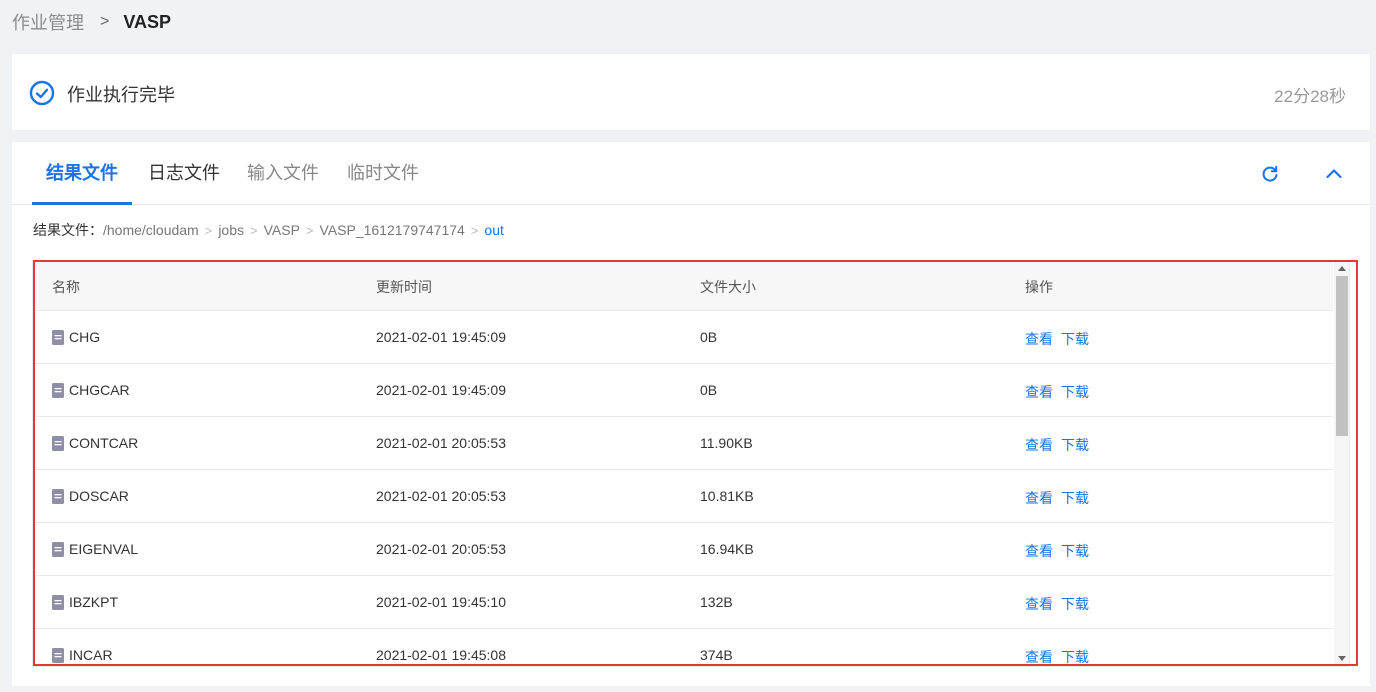 The image size is (1376, 692). Describe the element at coordinates (1310, 96) in the screenshot. I see `job-elapsed-time: 22分28秒` at that location.